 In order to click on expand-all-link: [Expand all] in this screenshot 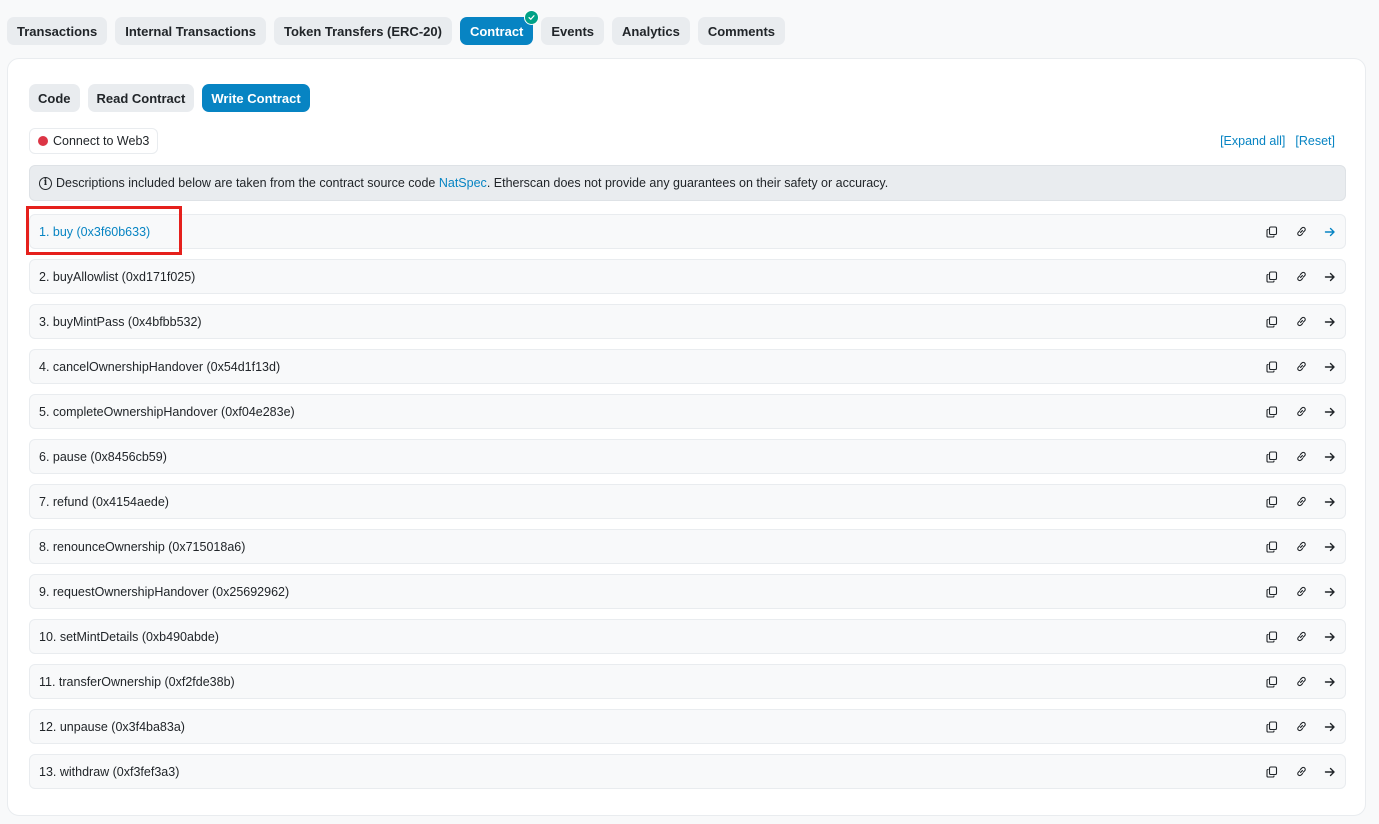, I will do `click(1252, 141)`.